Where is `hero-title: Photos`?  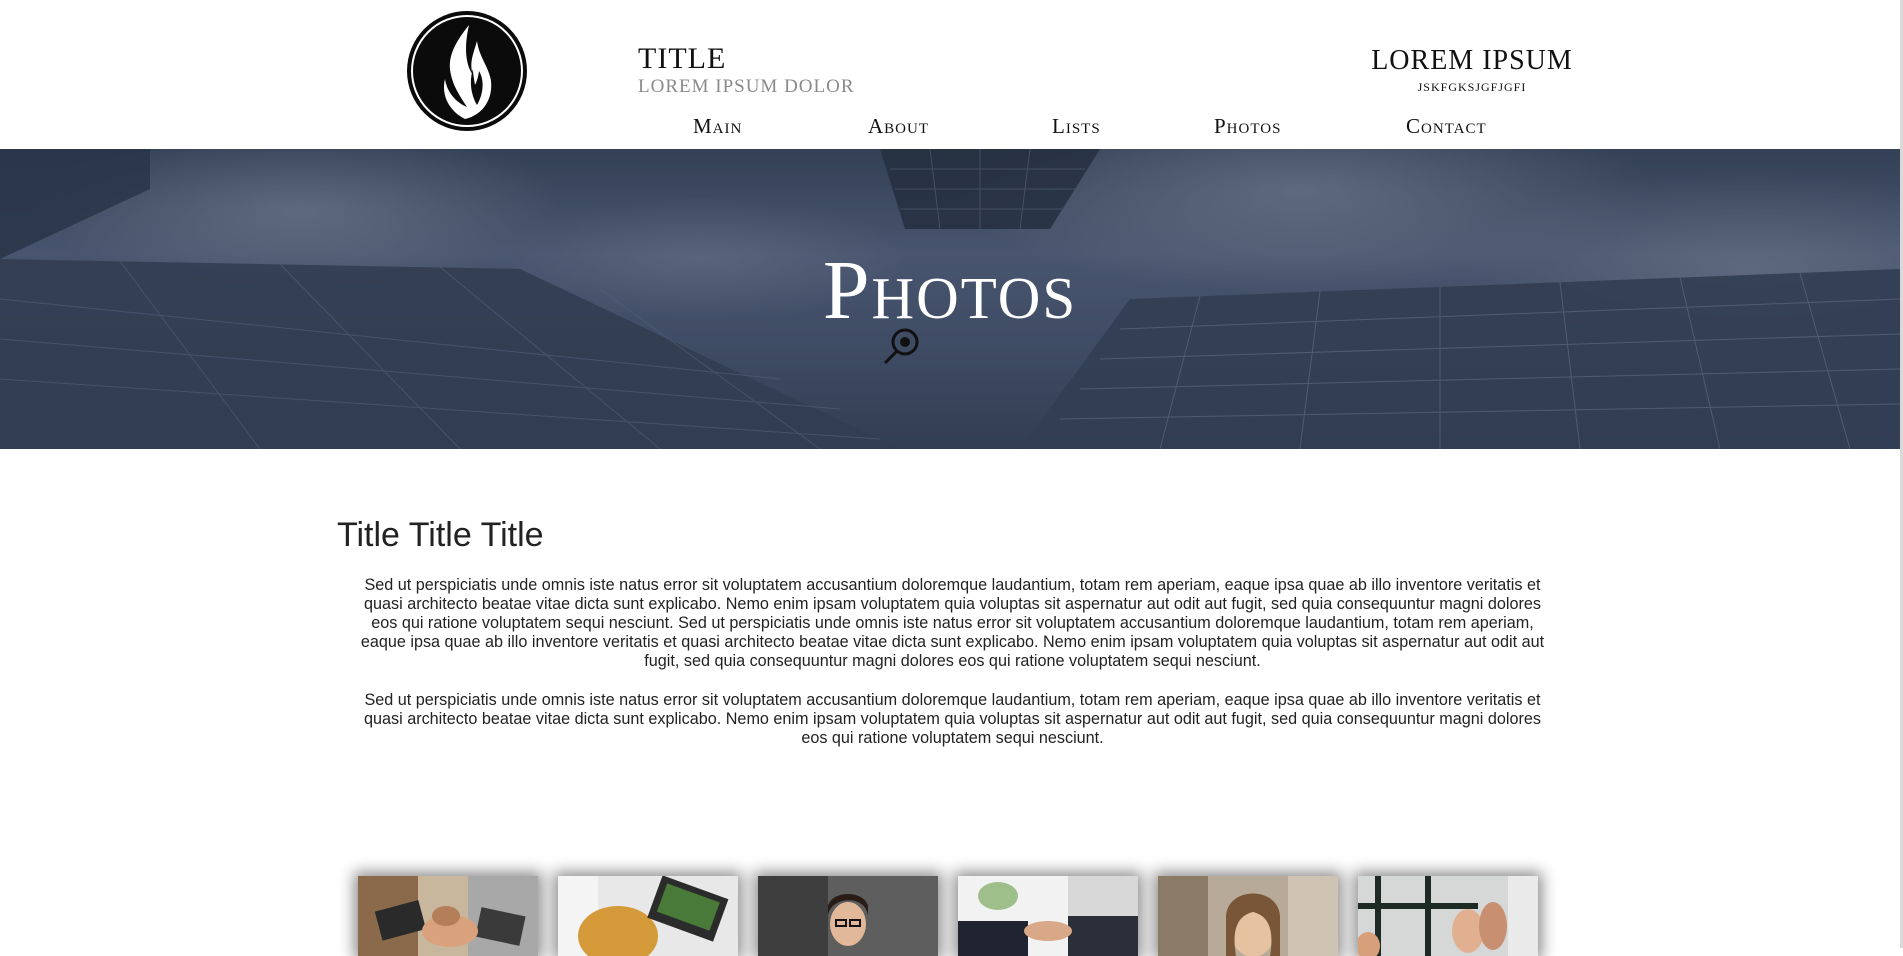
hero-title: Photos is located at coordinates (950, 290).